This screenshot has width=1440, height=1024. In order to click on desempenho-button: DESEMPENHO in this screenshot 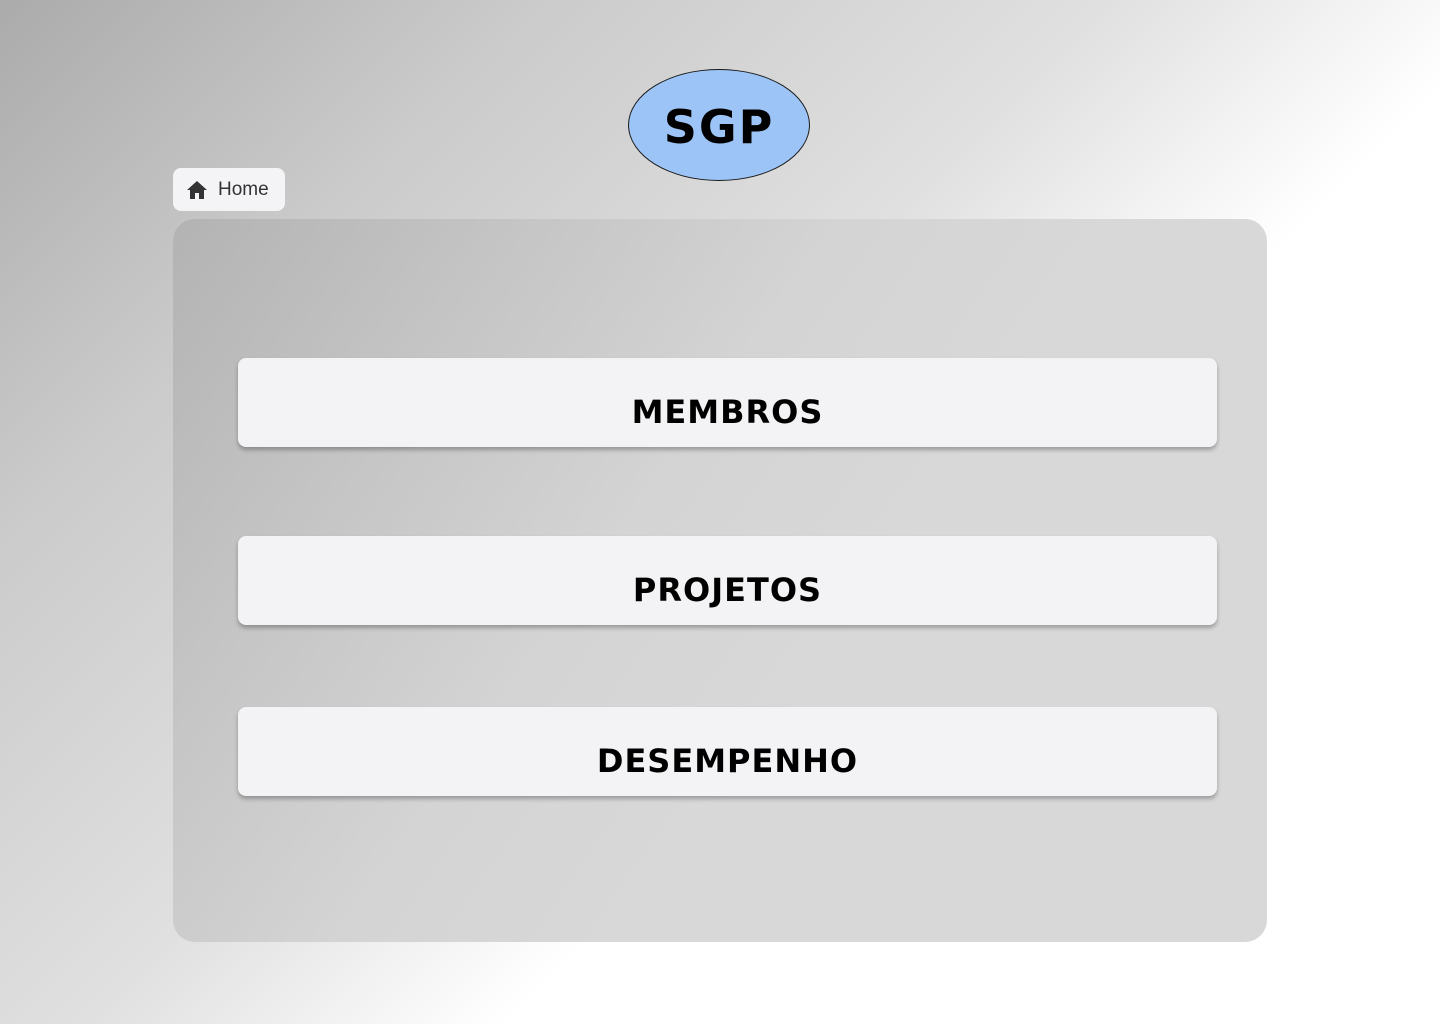, I will do `click(727, 751)`.